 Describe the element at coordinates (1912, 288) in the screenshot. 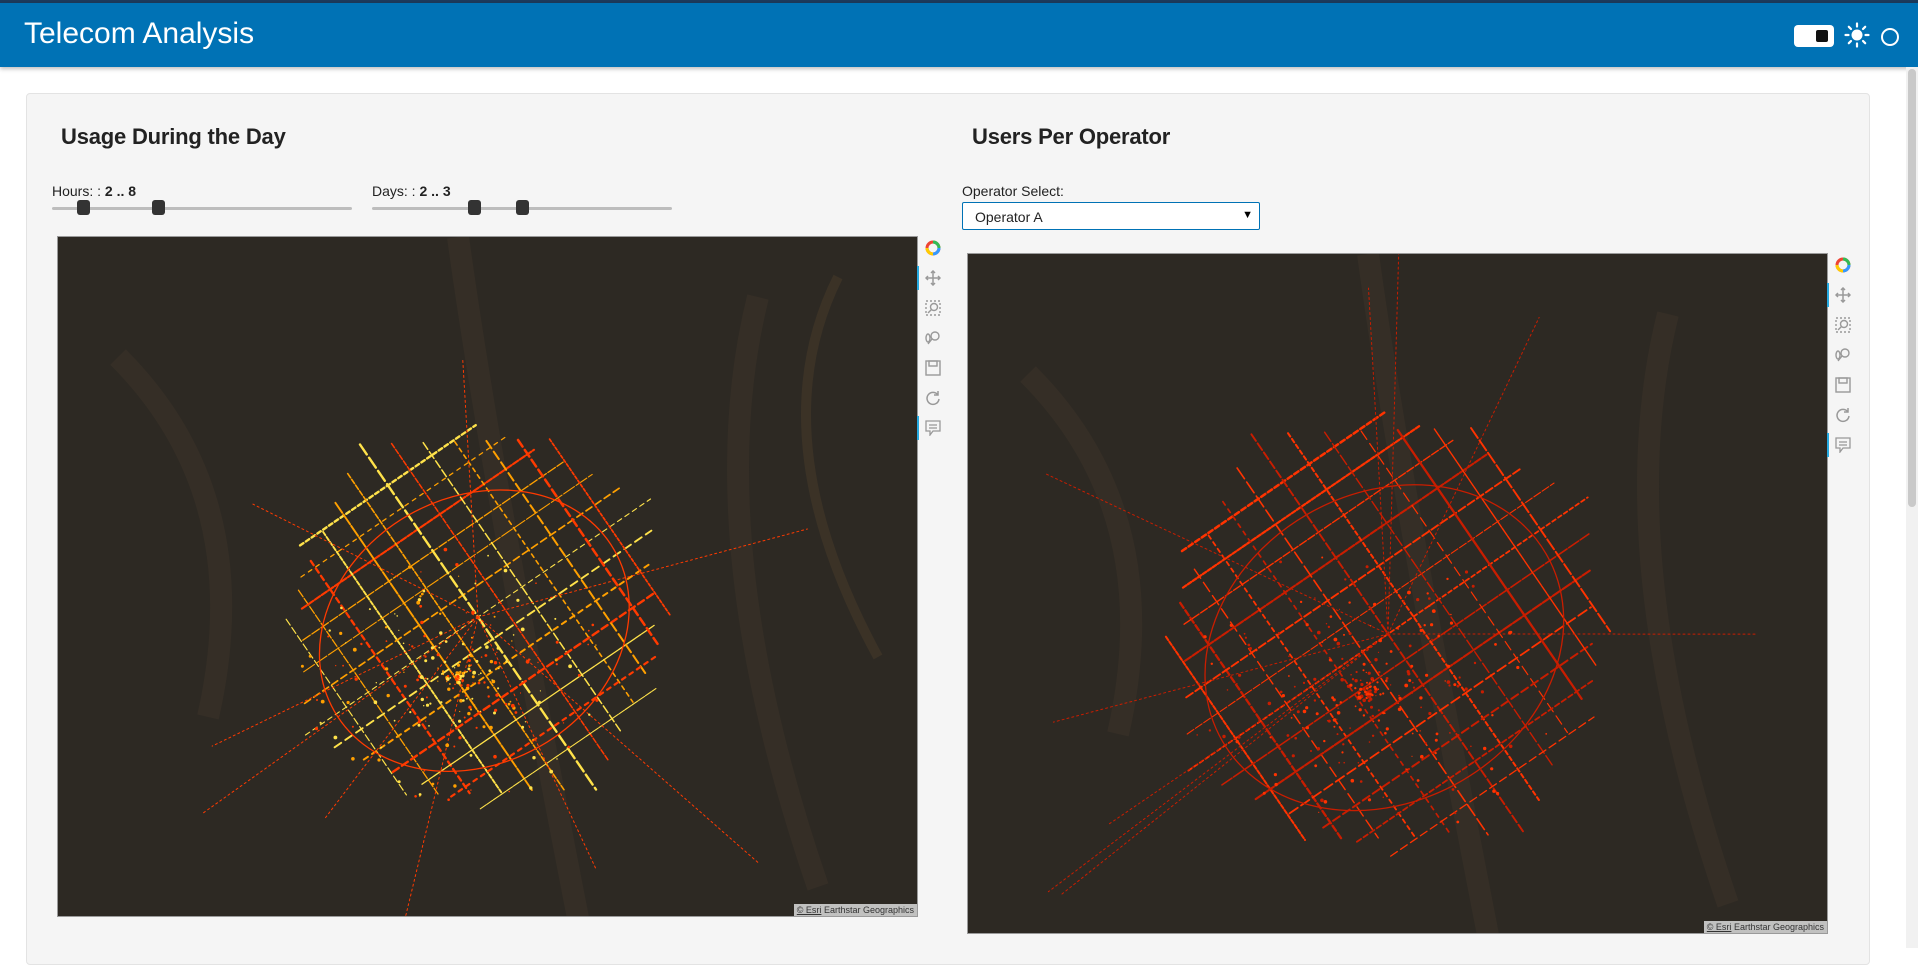

I see `scrollbar-thumb` at that location.